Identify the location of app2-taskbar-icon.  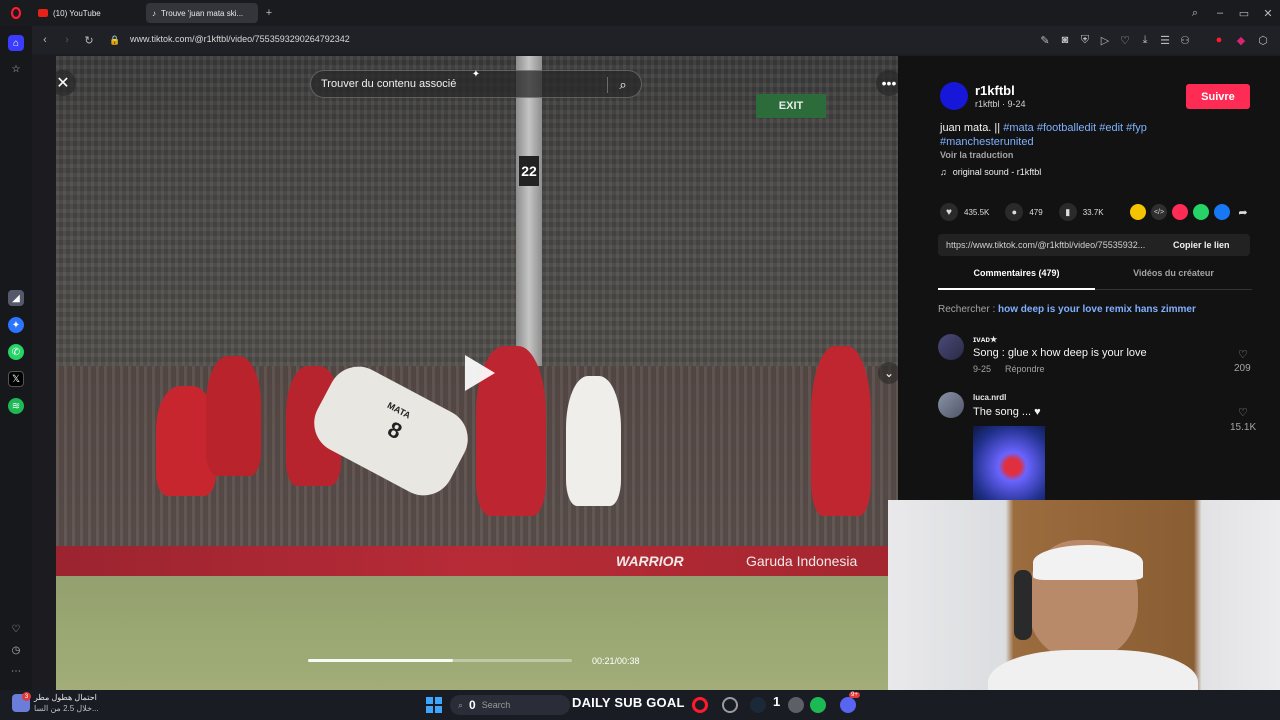
(796, 705).